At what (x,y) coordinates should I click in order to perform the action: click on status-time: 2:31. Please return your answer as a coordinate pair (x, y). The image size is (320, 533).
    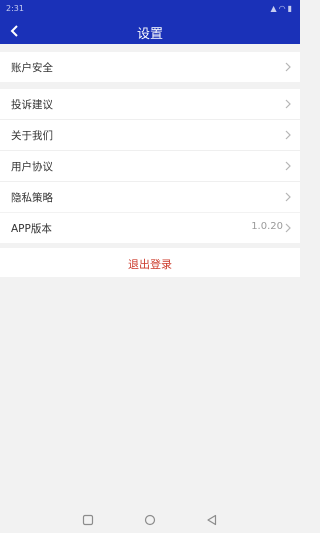
    Looking at the image, I should click on (15, 8).